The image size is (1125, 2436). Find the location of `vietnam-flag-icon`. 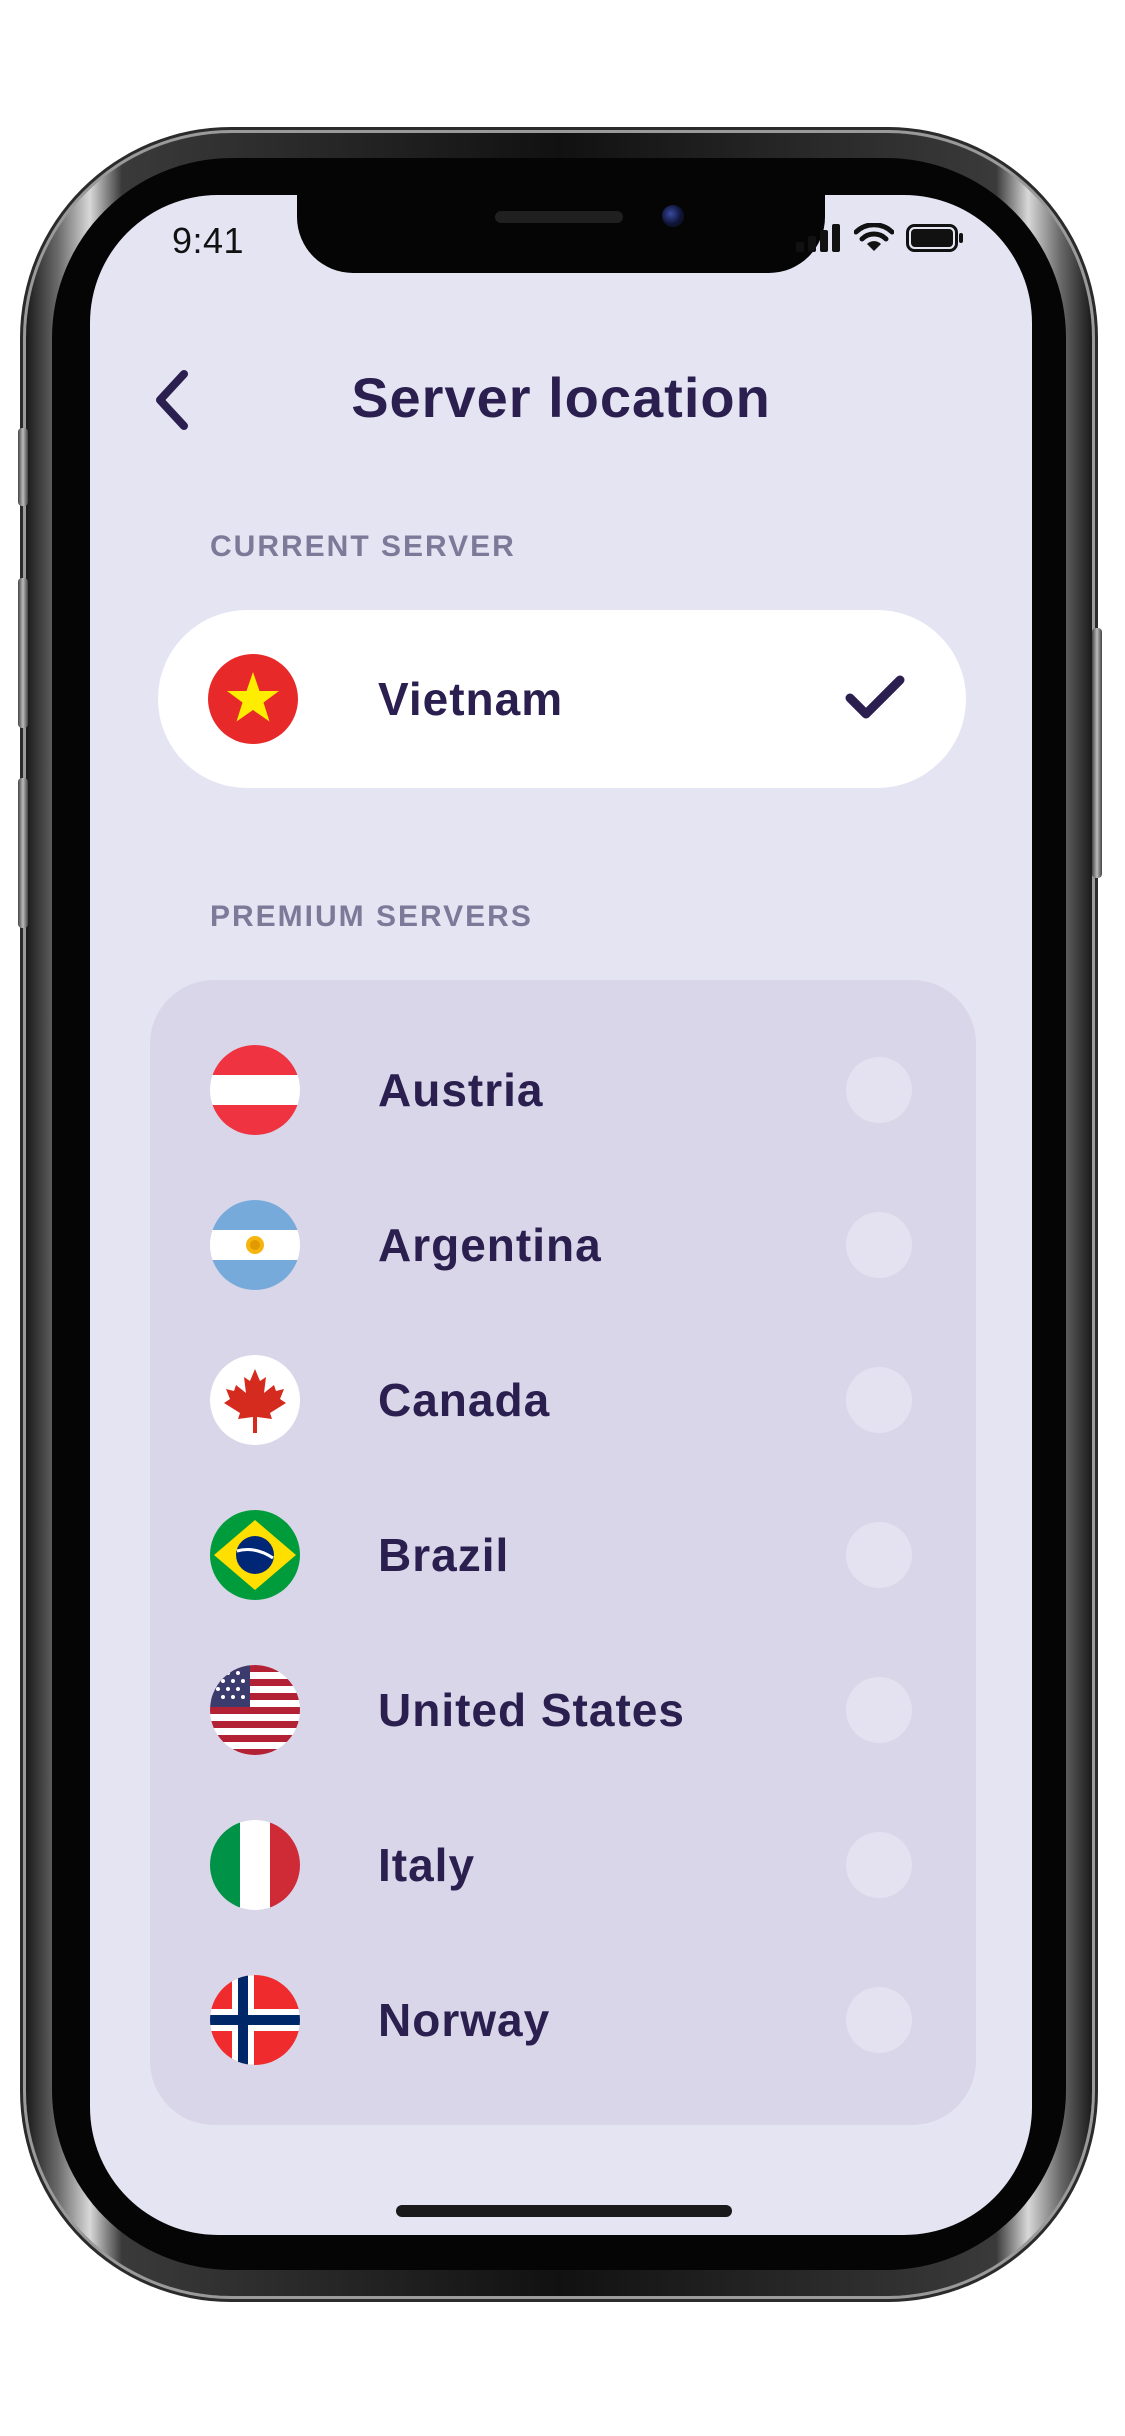

vietnam-flag-icon is located at coordinates (253, 699).